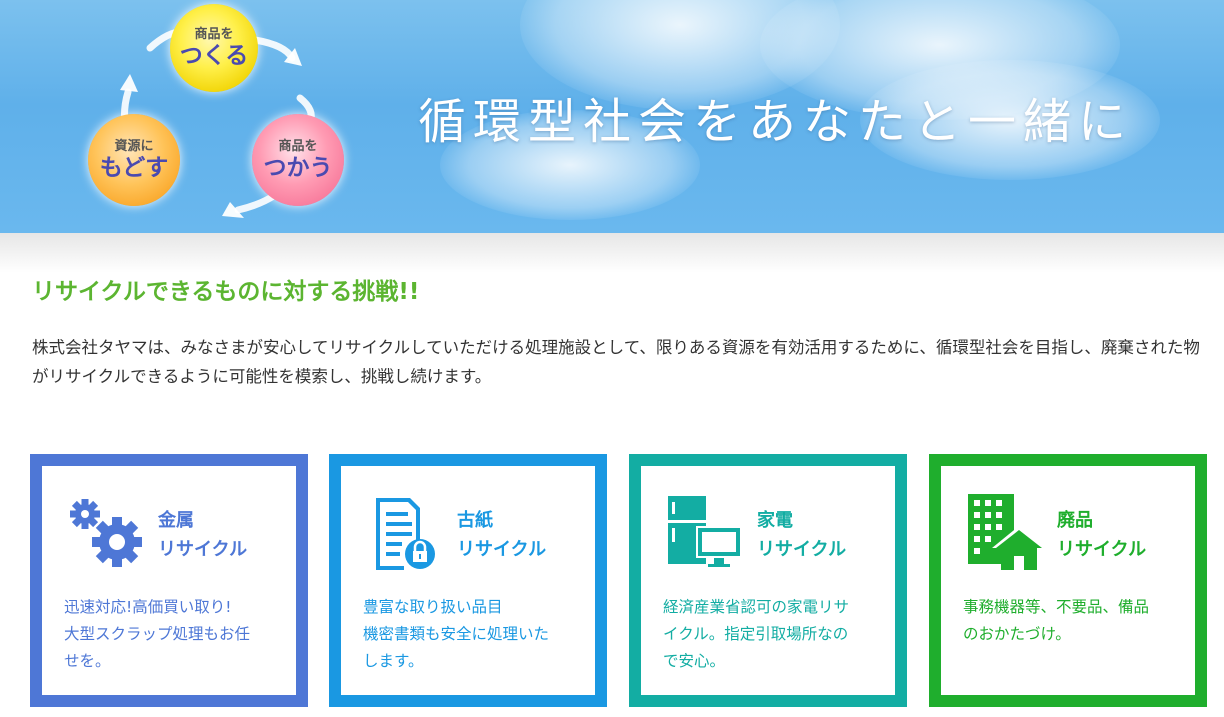 Image resolution: width=1224 pixels, height=717 pixels. Describe the element at coordinates (134, 146) in the screenshot. I see `cycle-return-small-label: 資源に` at that location.